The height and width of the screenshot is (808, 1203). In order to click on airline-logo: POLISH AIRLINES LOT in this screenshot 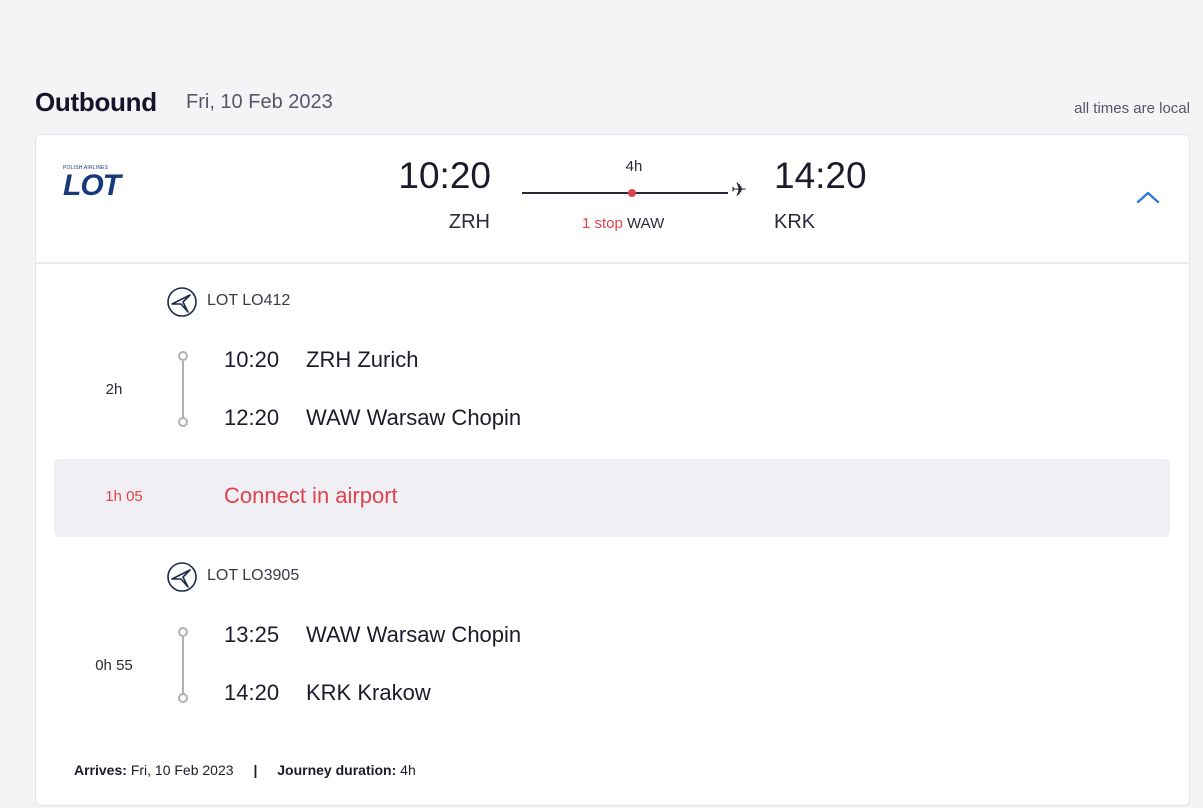, I will do `click(105, 187)`.